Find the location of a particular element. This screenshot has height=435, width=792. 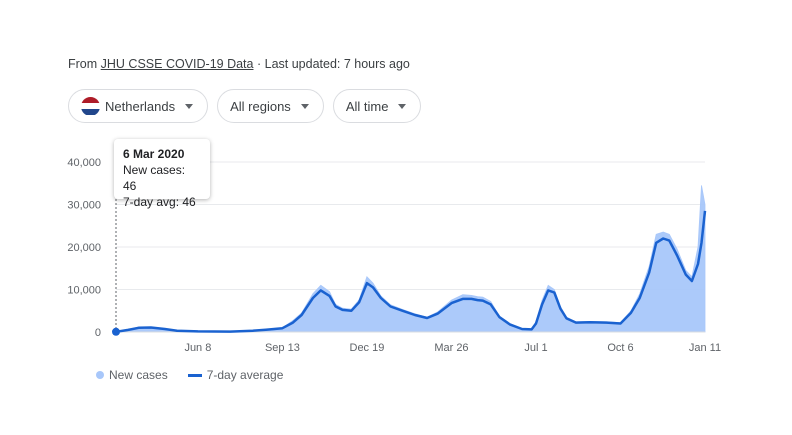

chart-tooltip: 6 Mar 2020 New cases: 46 7-day avg: 46 is located at coordinates (162, 174).